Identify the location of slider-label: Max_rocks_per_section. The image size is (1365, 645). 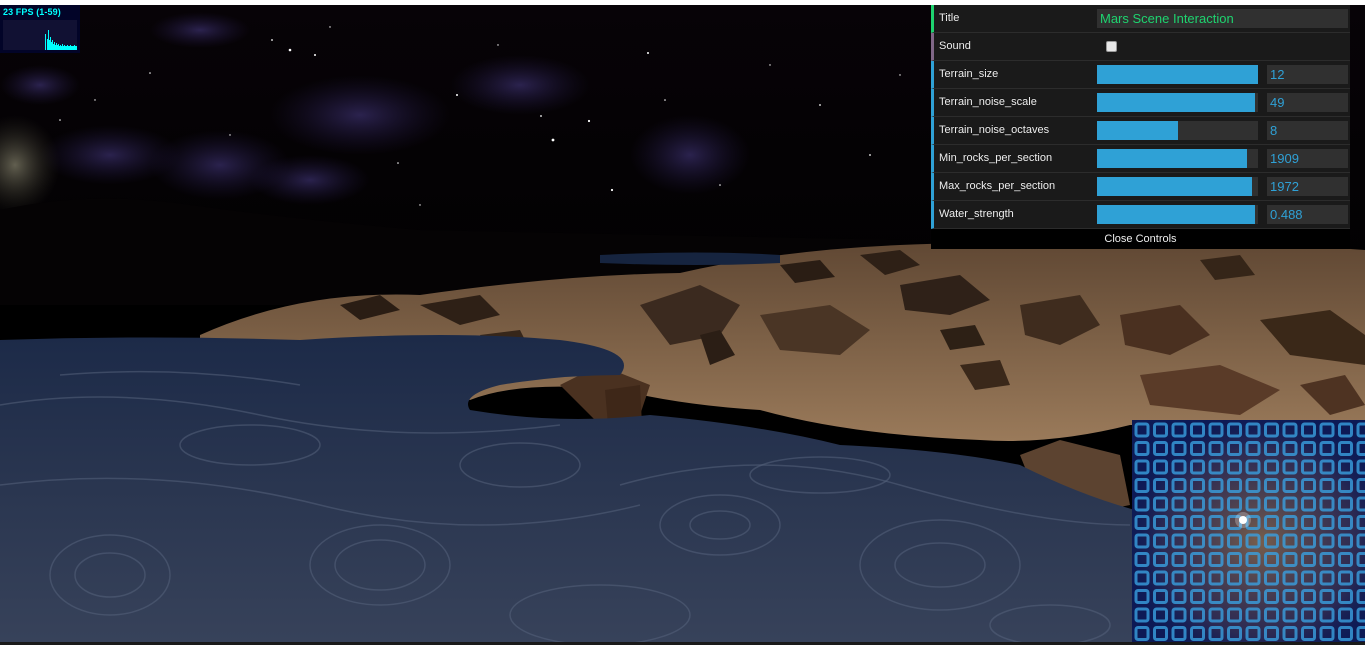
(997, 186).